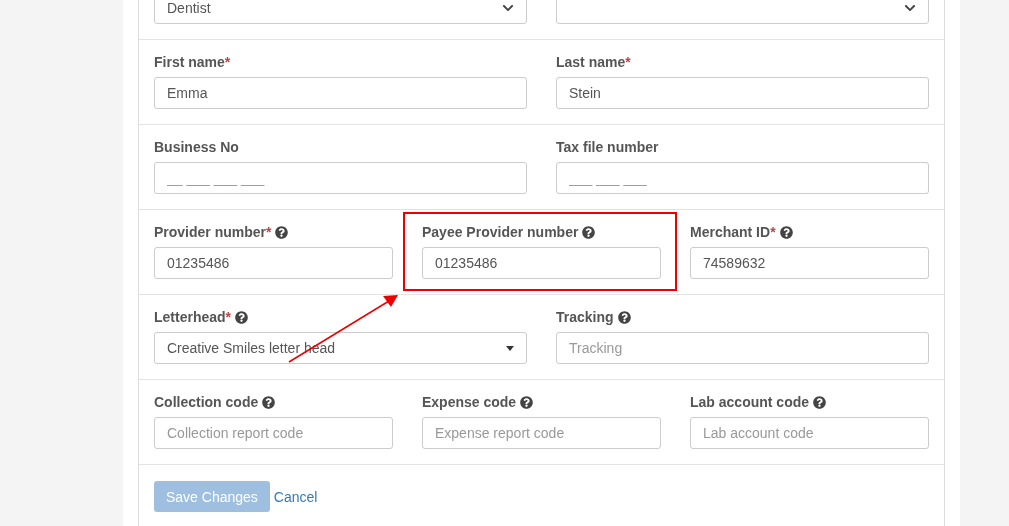 This screenshot has width=1009, height=526. Describe the element at coordinates (593, 62) in the screenshot. I see `field-label: Last name*` at that location.